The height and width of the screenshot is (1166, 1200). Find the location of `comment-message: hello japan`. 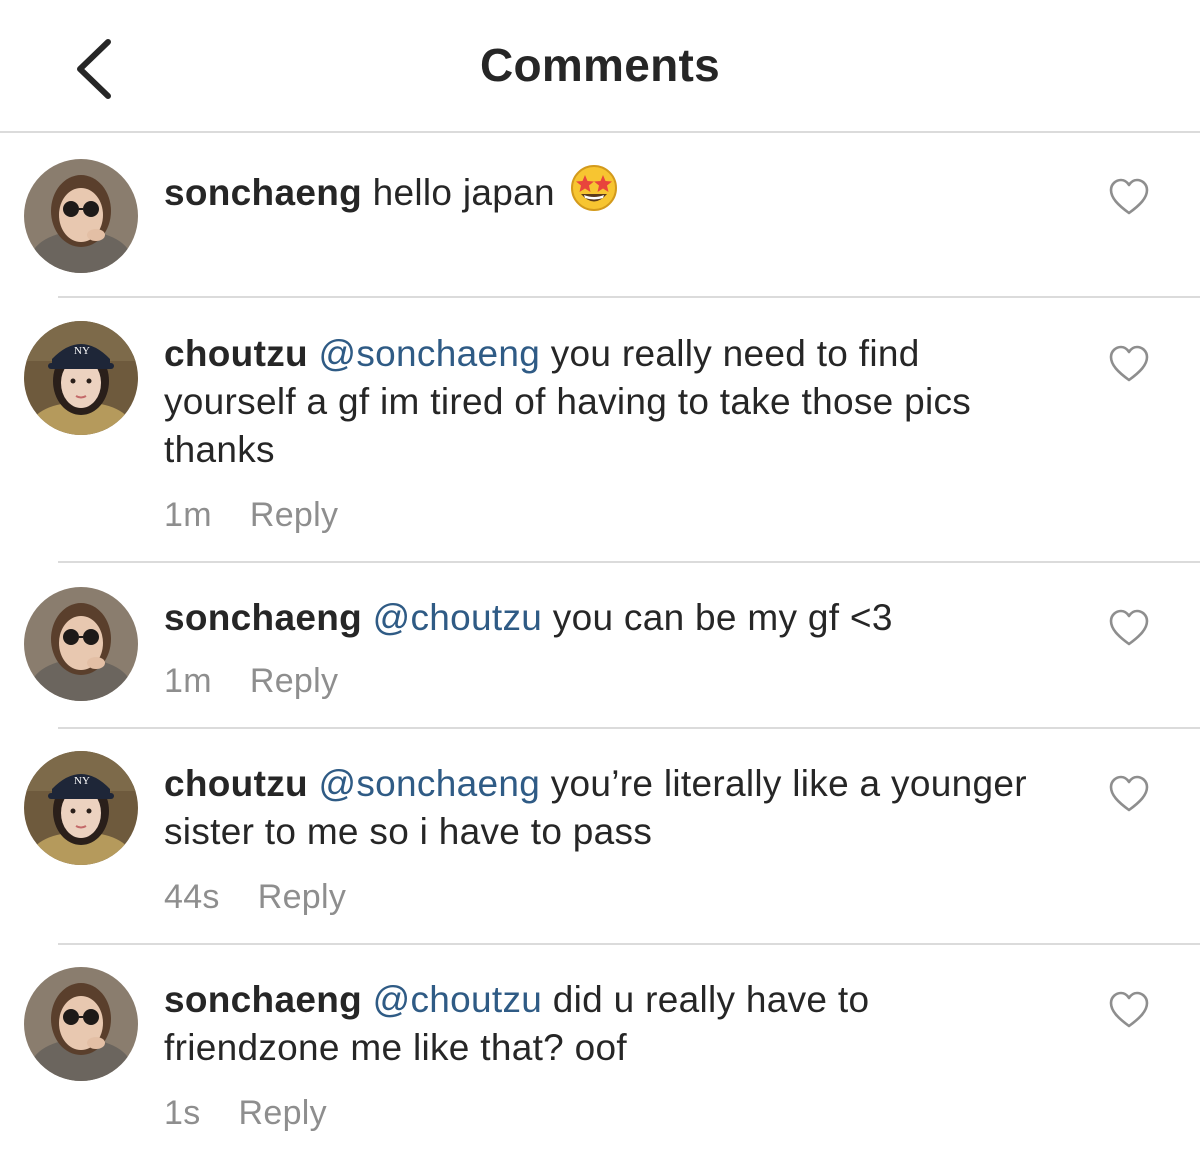

comment-message: hello japan is located at coordinates (458, 192).